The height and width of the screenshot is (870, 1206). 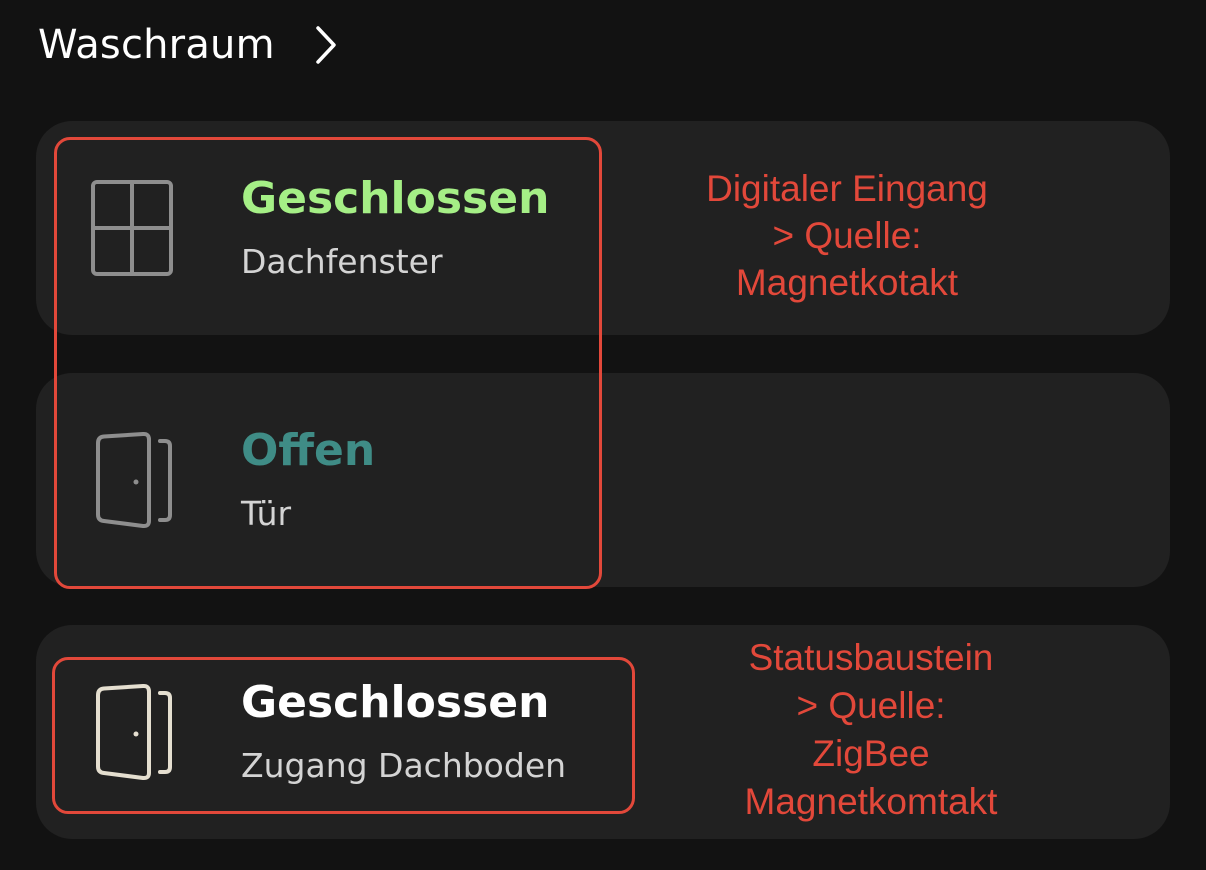 I want to click on device-label: Zugang Dachboden, so click(x=404, y=765).